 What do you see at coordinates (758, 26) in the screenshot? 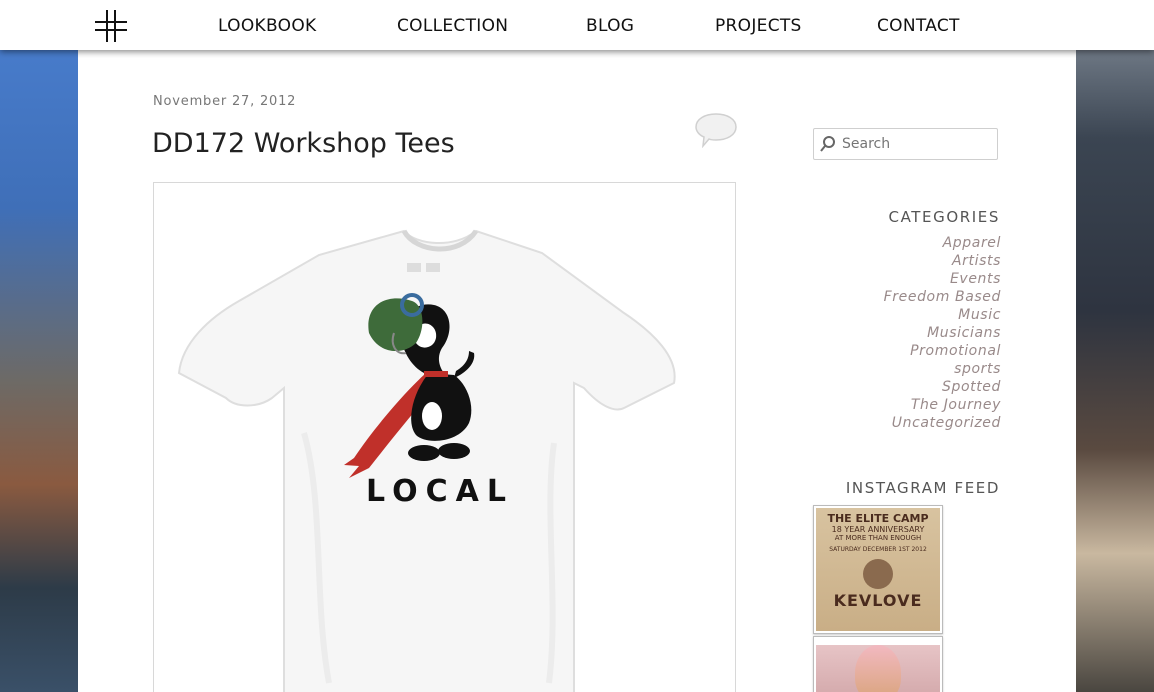
I see `nav-projects: PROJECTS` at bounding box center [758, 26].